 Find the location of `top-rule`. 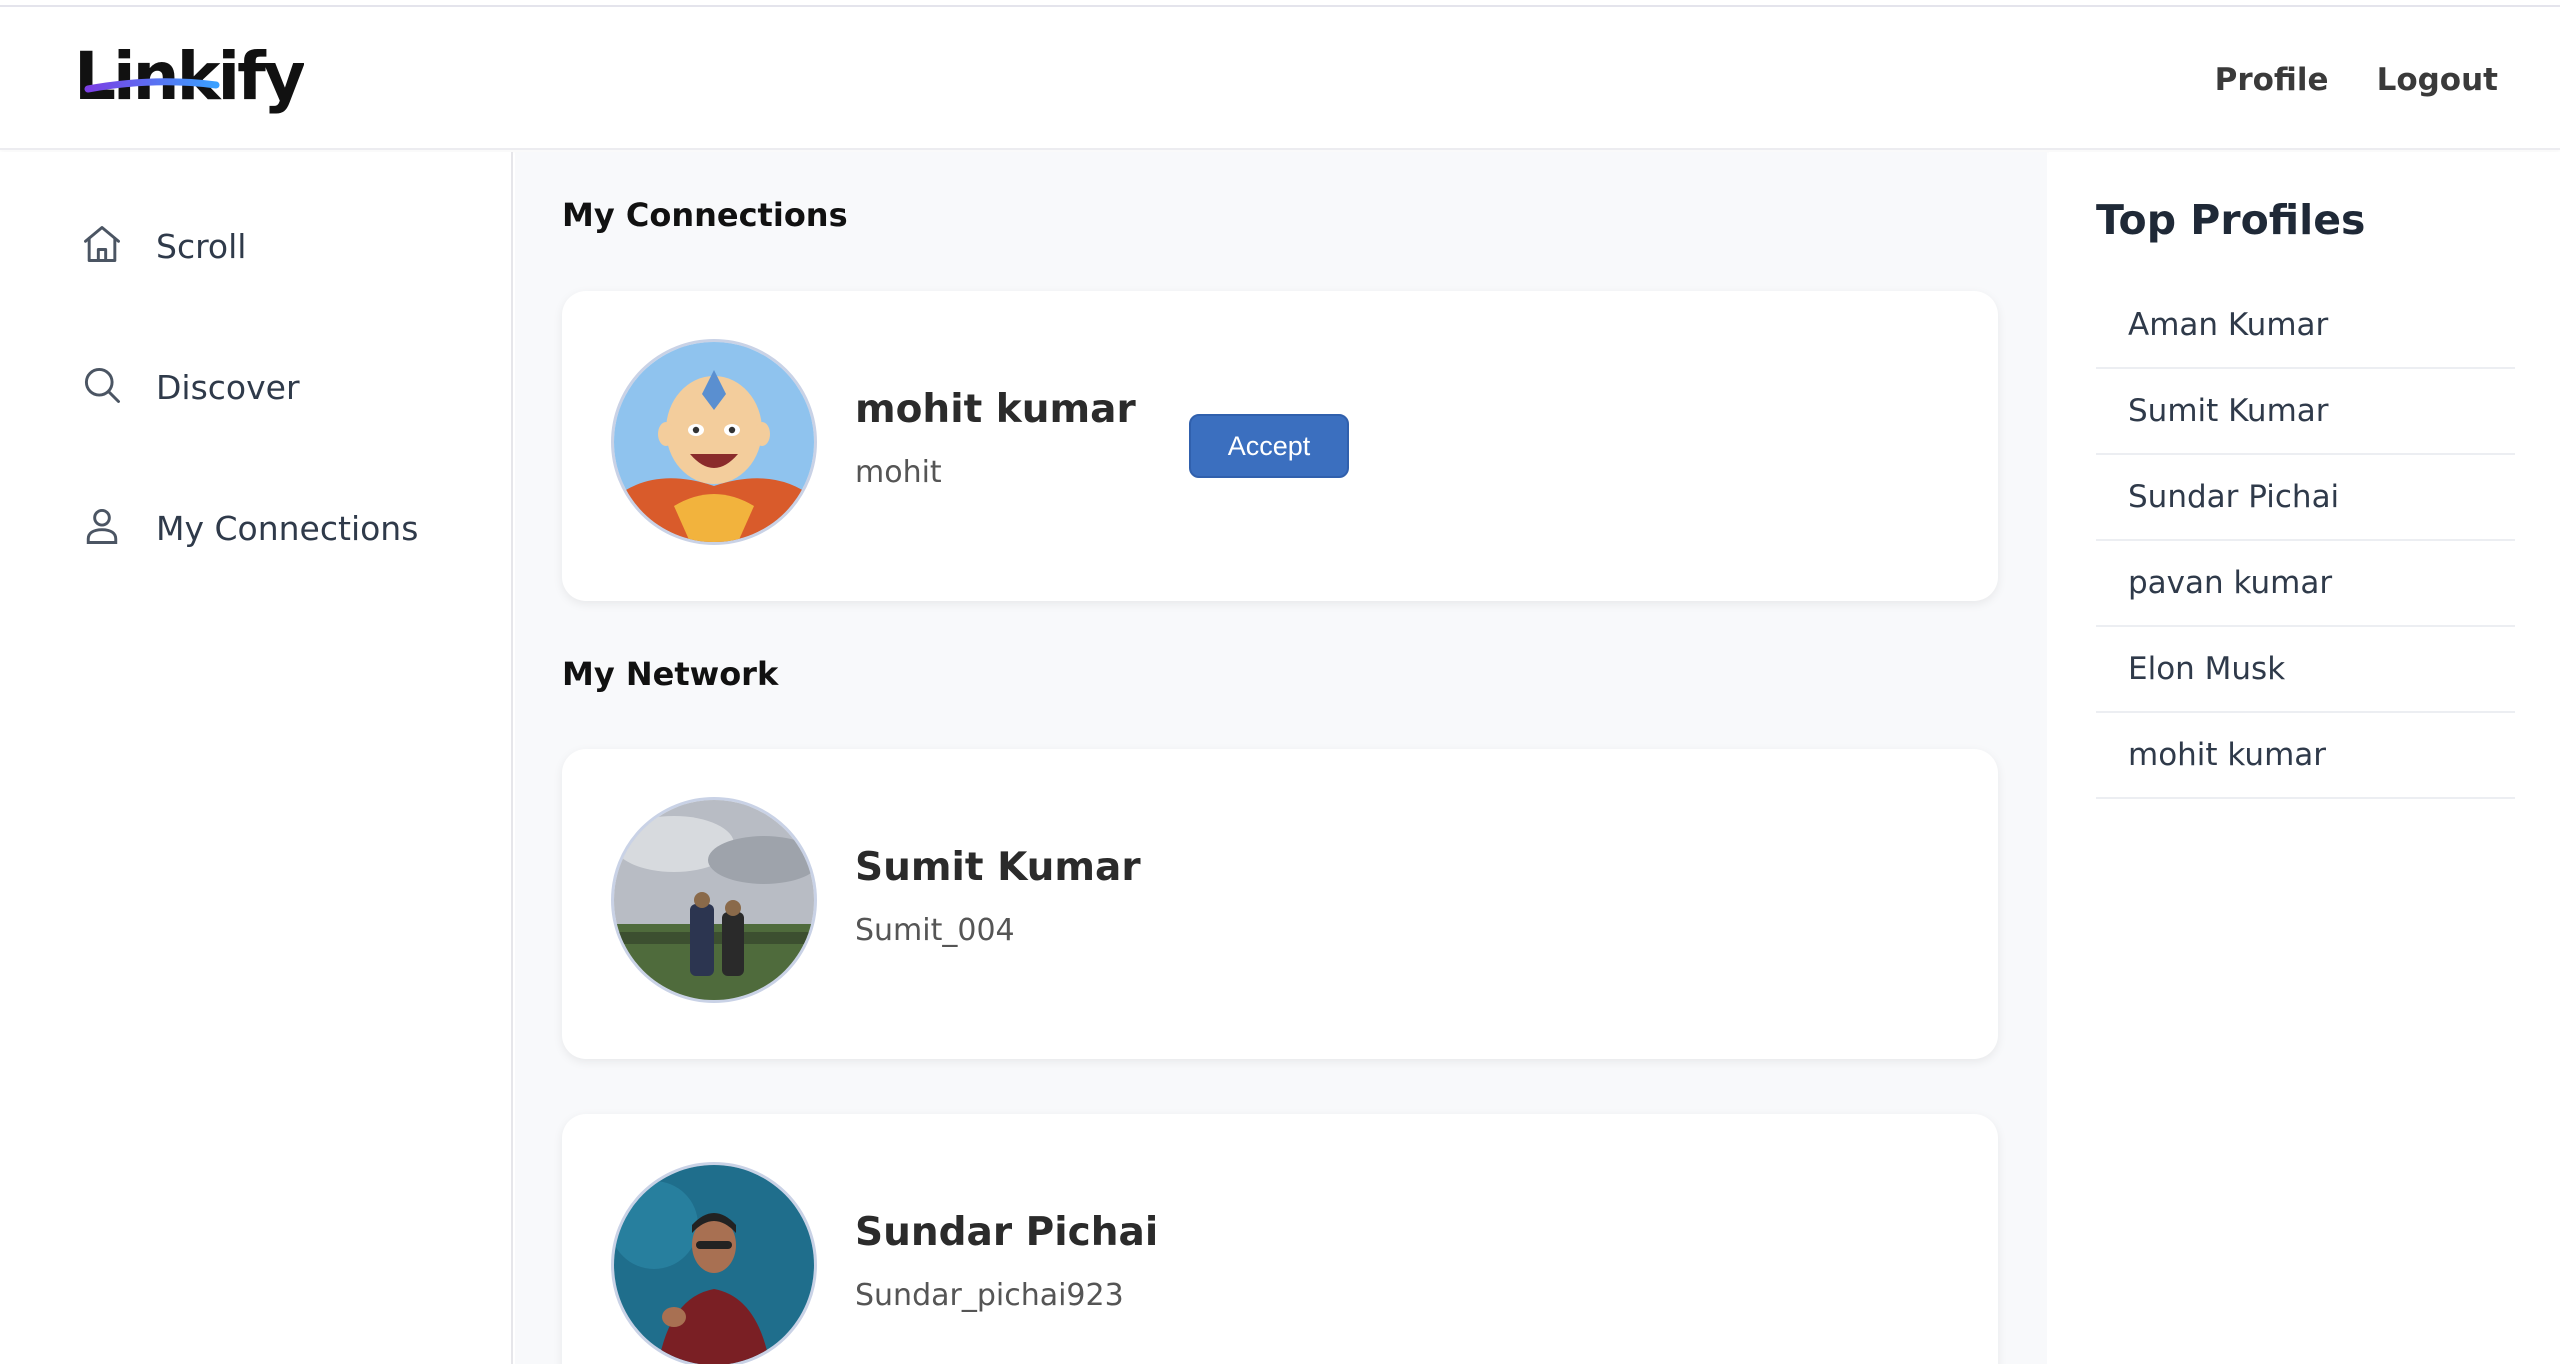

top-rule is located at coordinates (1280, 3).